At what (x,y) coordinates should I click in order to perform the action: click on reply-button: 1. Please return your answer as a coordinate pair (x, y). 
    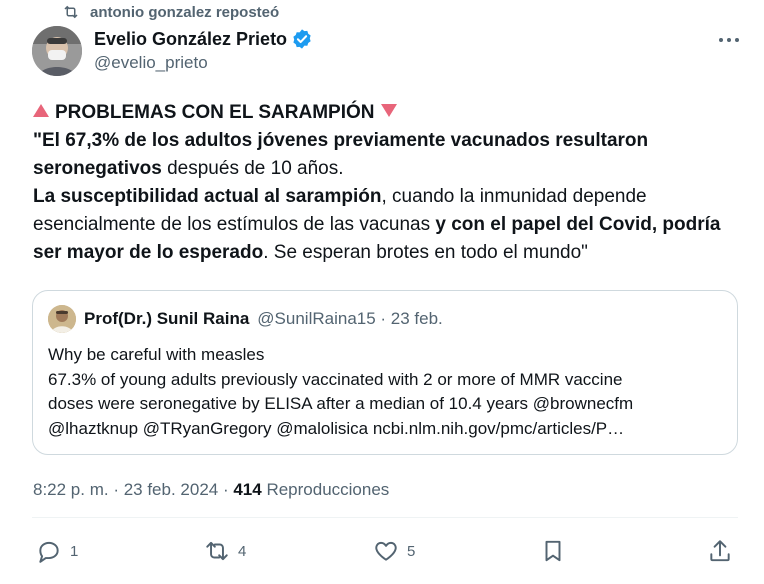
    Looking at the image, I should click on (57, 551).